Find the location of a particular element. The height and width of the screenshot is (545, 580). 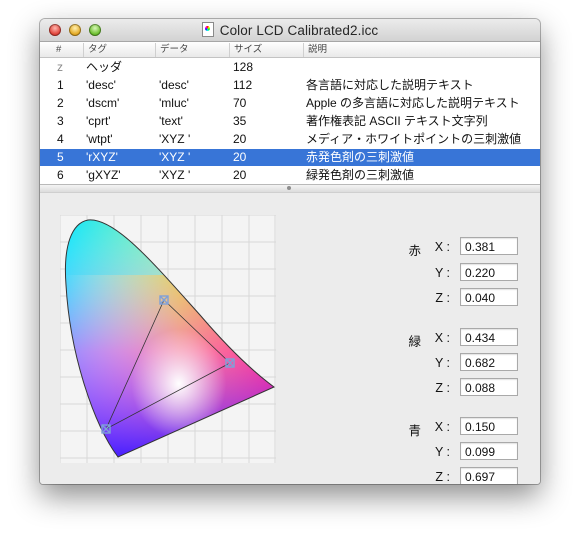

row-tag: 'gXYZ' is located at coordinates (103, 175).